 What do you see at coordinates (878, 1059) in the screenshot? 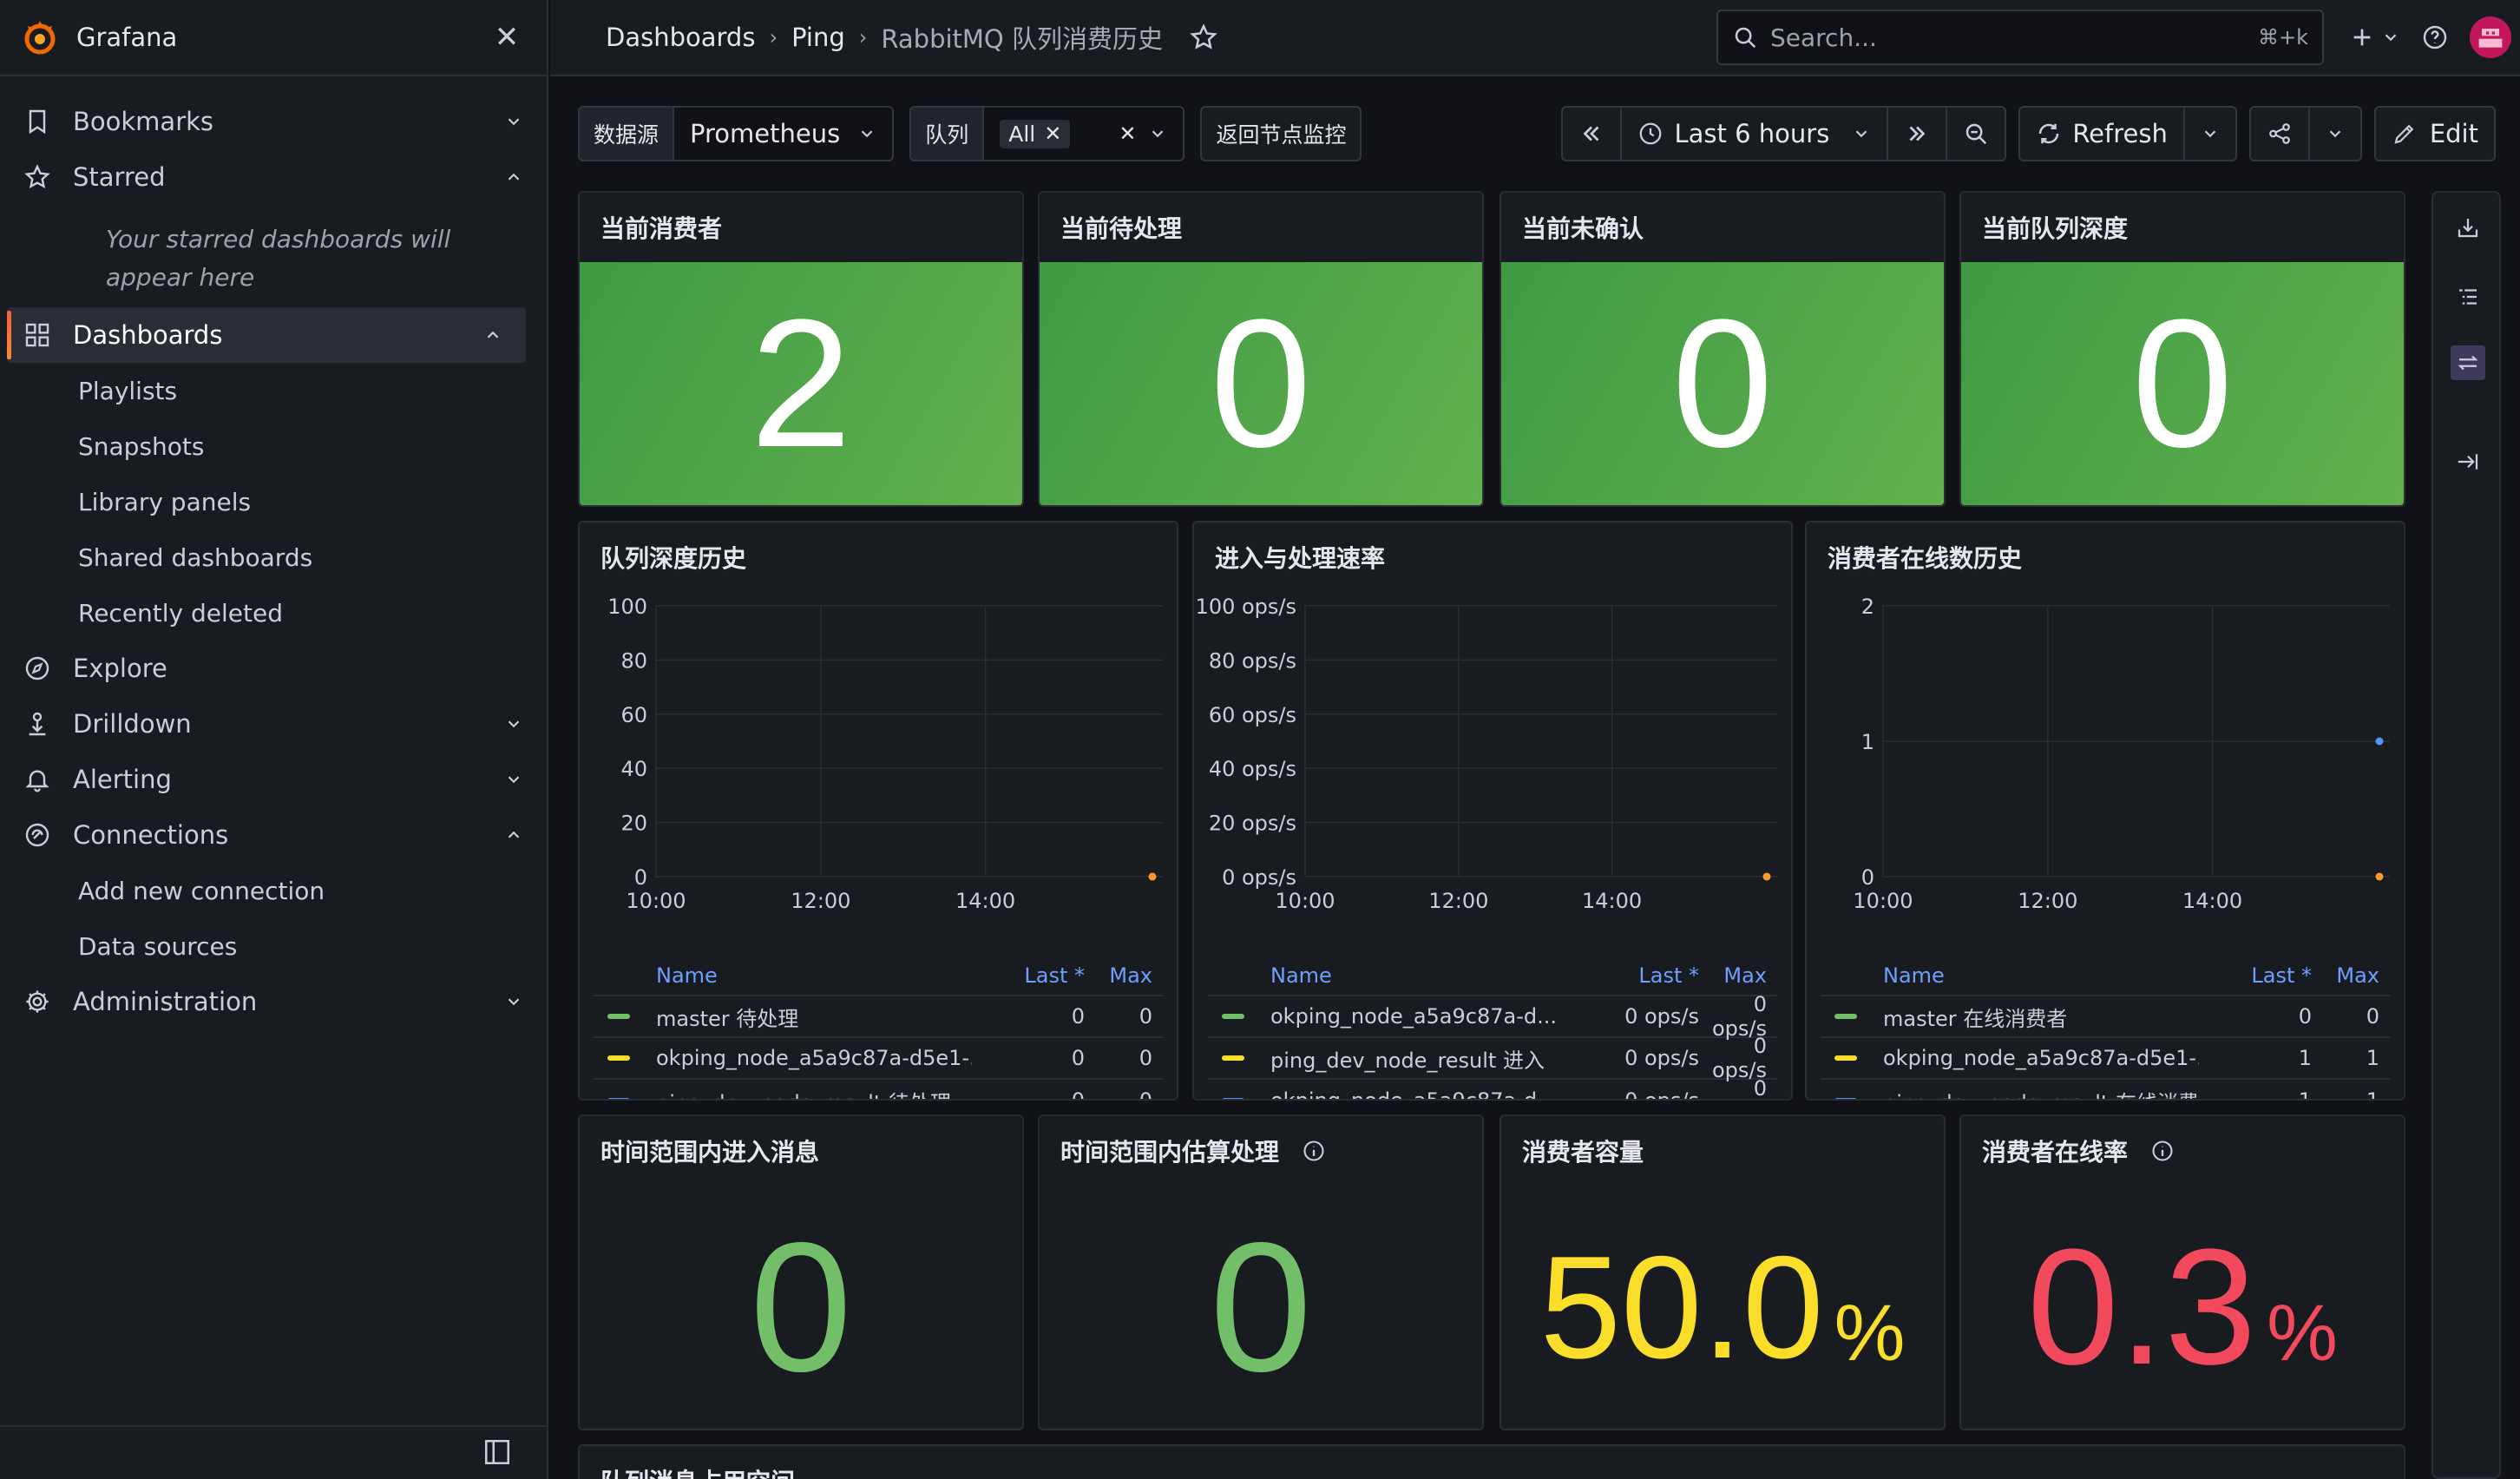
I see `legend-row: okping_node_a5a9c87a-d5e1-... 0 0` at bounding box center [878, 1059].